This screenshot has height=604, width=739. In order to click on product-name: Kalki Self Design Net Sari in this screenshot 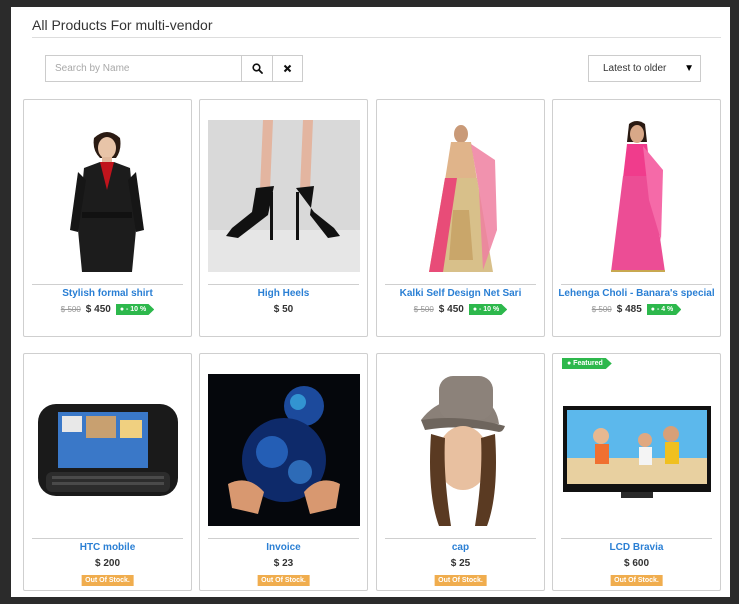, I will do `click(460, 293)`.